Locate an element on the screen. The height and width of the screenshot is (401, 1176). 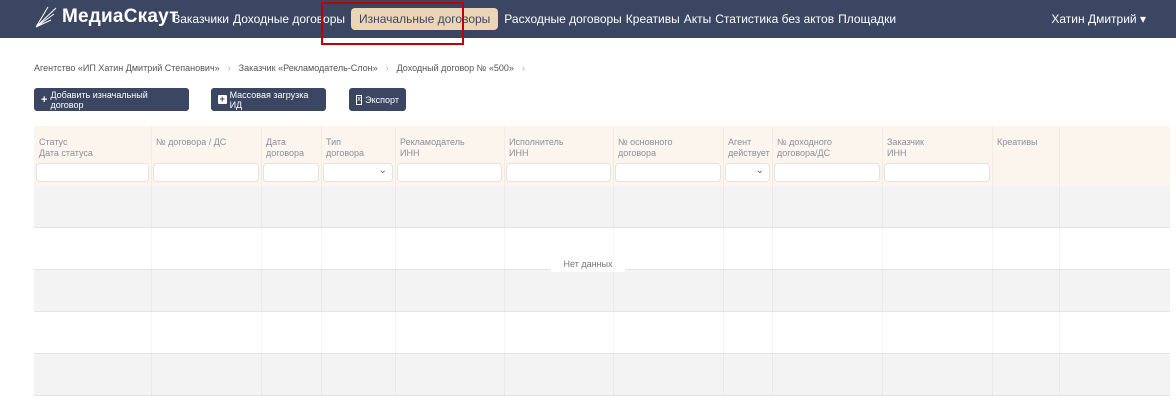
column-header: Рекламодатель ИНН is located at coordinates (432, 148).